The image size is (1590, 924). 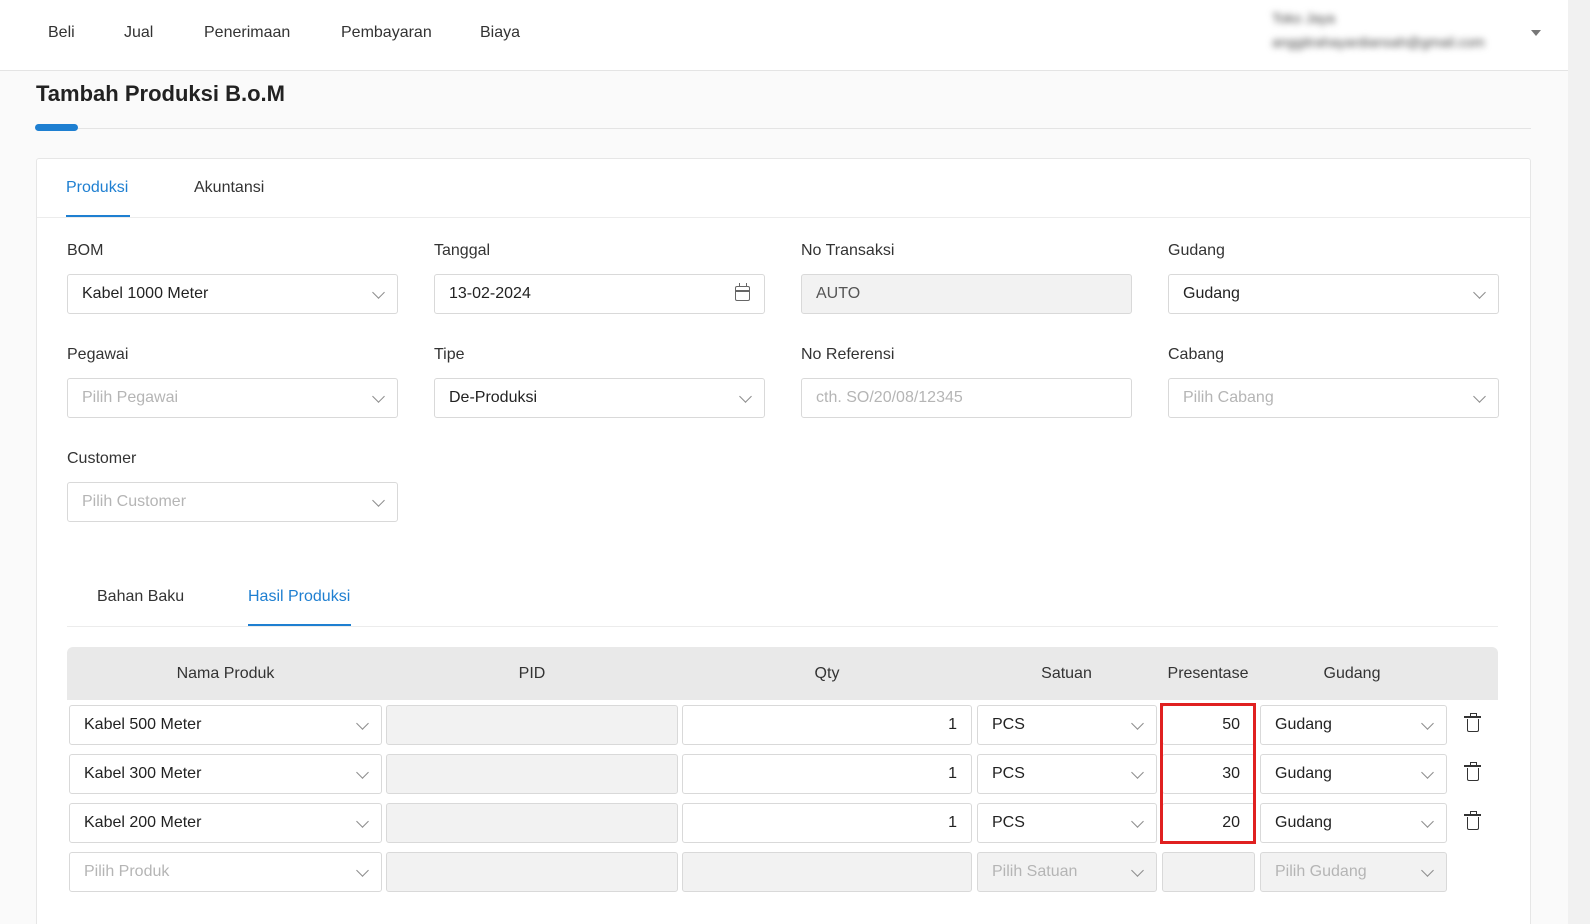 I want to click on new-row-gudang-select: Pilih Gudang, so click(x=1353, y=872).